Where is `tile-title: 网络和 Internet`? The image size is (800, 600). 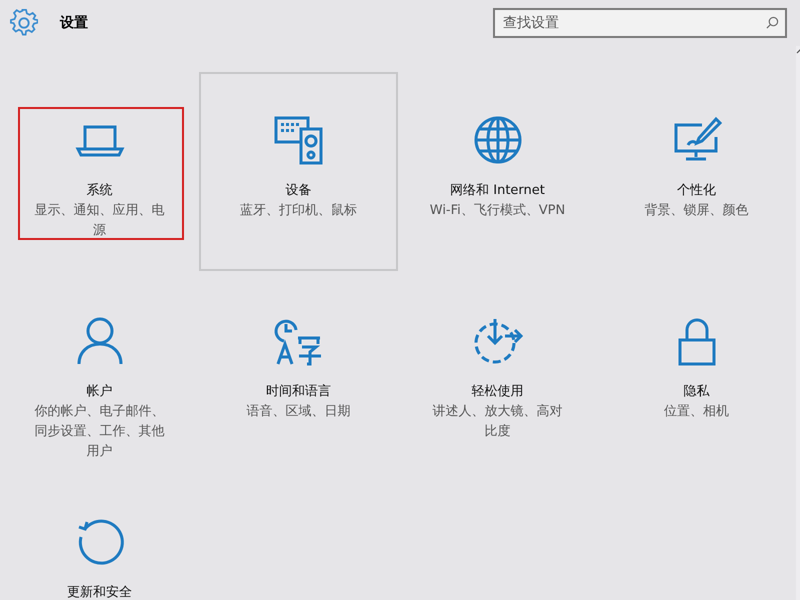 tile-title: 网络和 Internet is located at coordinates (497, 191).